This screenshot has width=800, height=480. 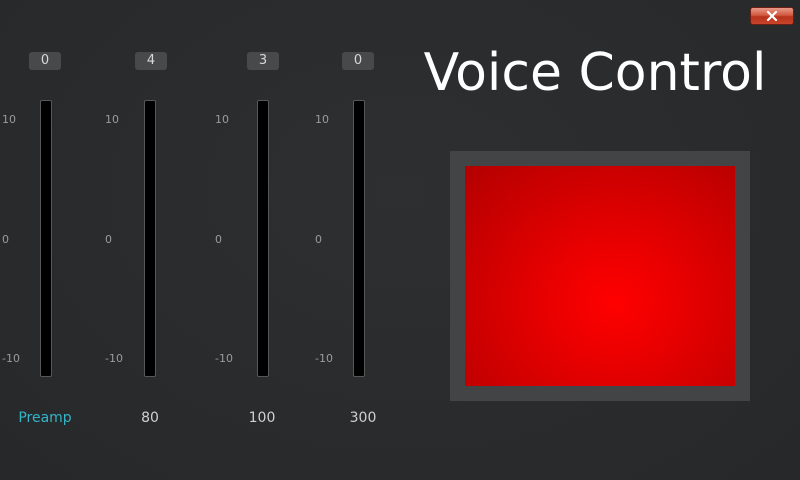 What do you see at coordinates (263, 61) in the screenshot?
I see `slider-value-100: 3` at bounding box center [263, 61].